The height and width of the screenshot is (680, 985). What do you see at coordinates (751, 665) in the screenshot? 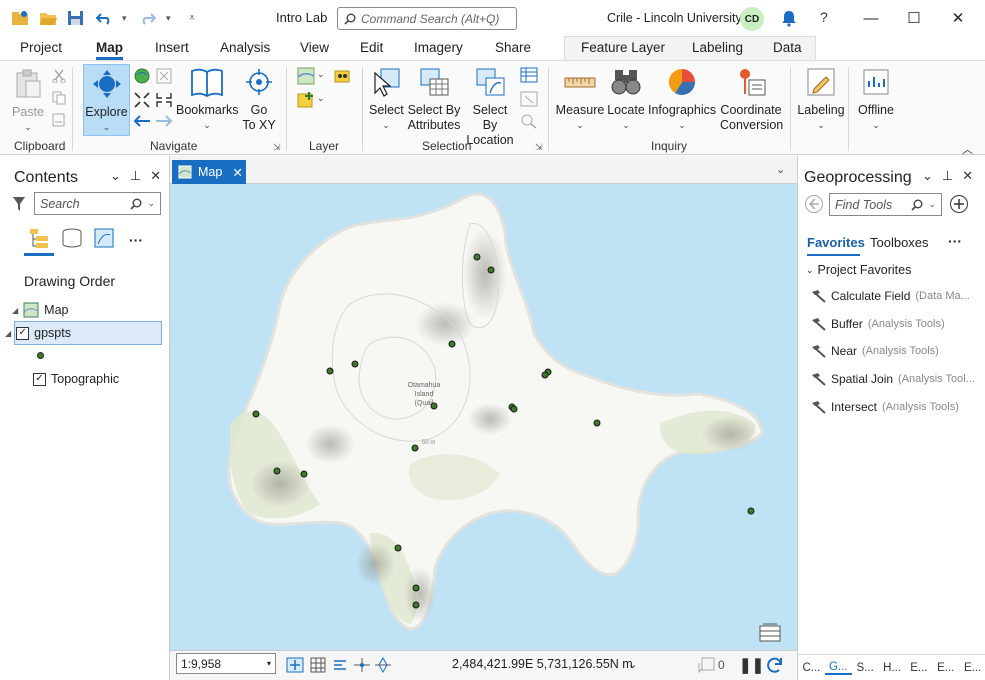
I see `pause-drawing-icon: ❚❚` at bounding box center [751, 665].